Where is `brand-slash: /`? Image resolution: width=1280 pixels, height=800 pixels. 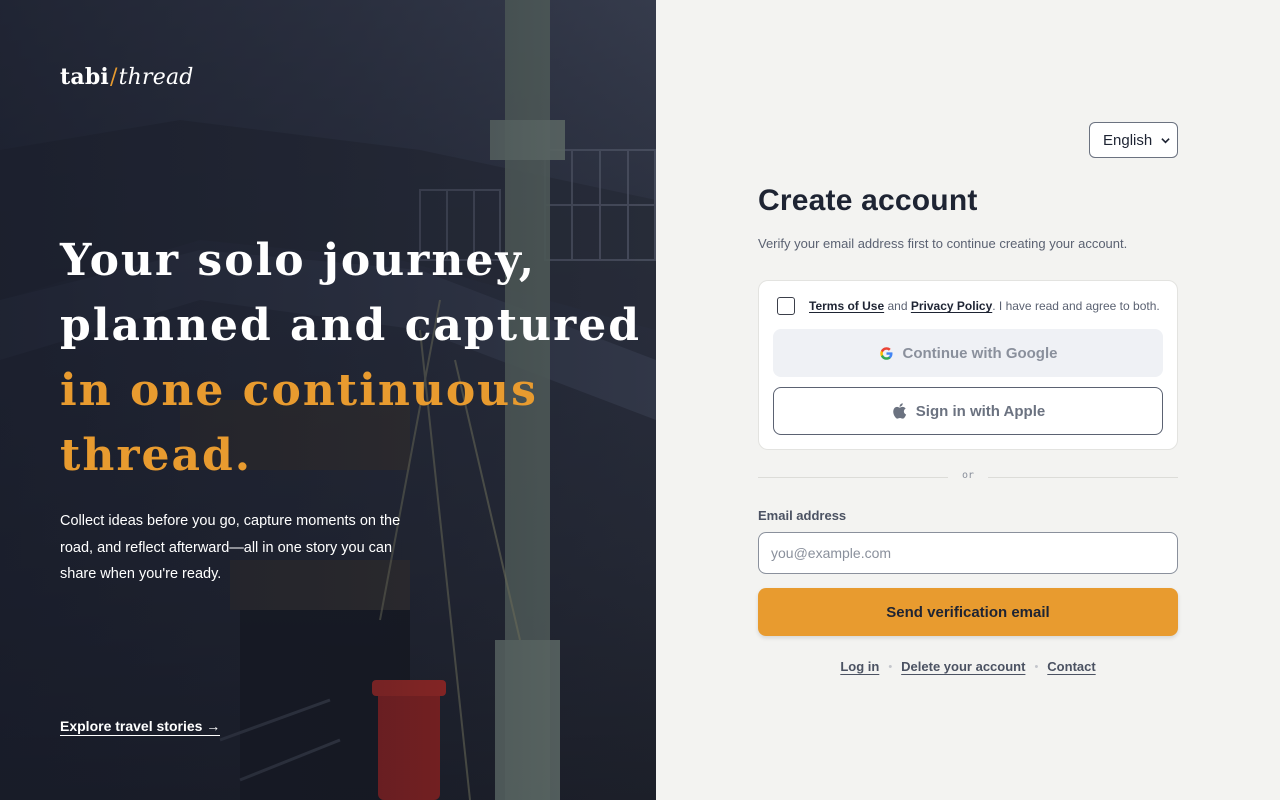 brand-slash: / is located at coordinates (113, 77).